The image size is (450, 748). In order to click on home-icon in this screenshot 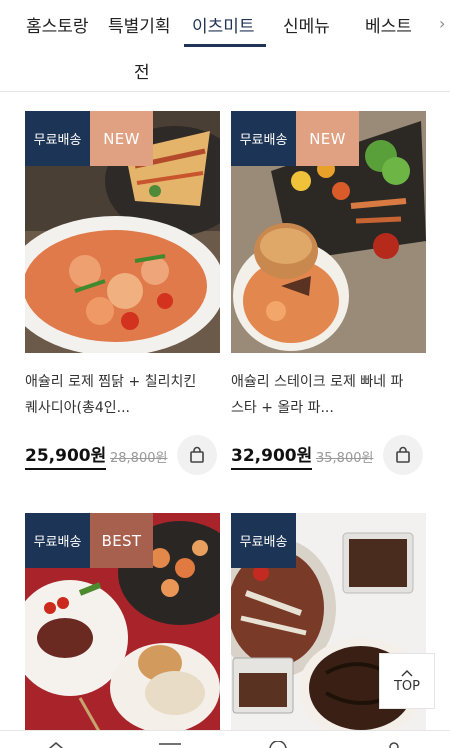, I will do `click(56, 744)`.